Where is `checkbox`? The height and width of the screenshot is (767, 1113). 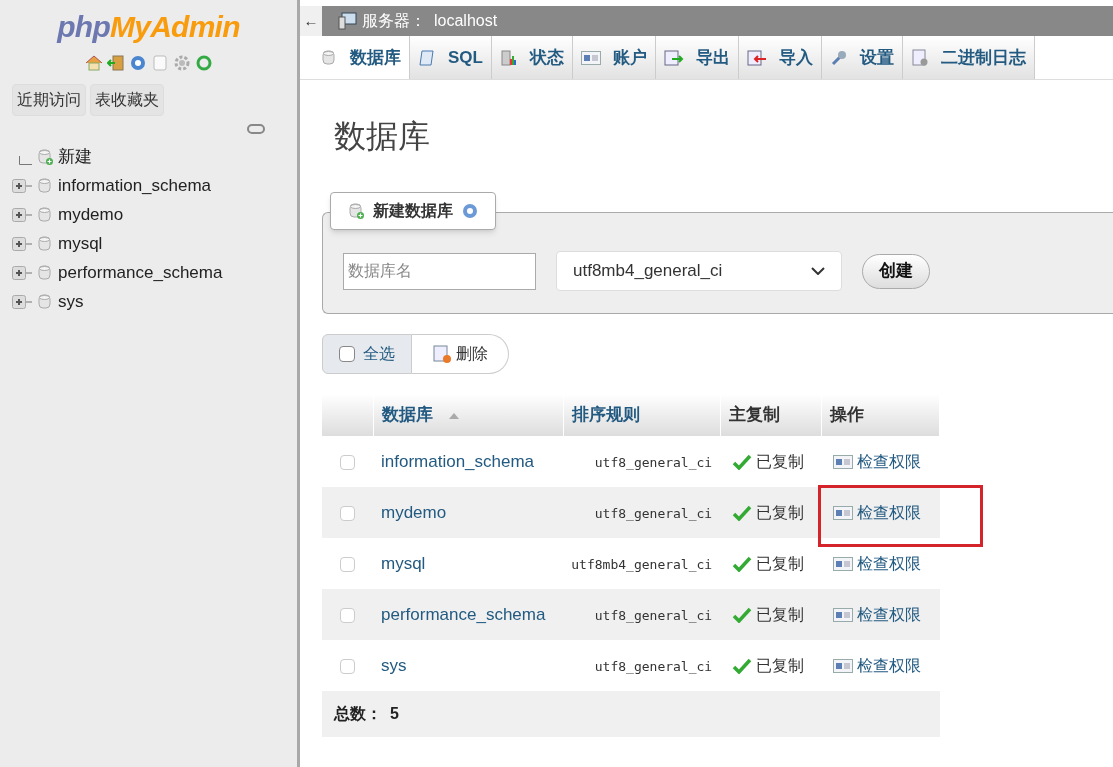 checkbox is located at coordinates (347, 354).